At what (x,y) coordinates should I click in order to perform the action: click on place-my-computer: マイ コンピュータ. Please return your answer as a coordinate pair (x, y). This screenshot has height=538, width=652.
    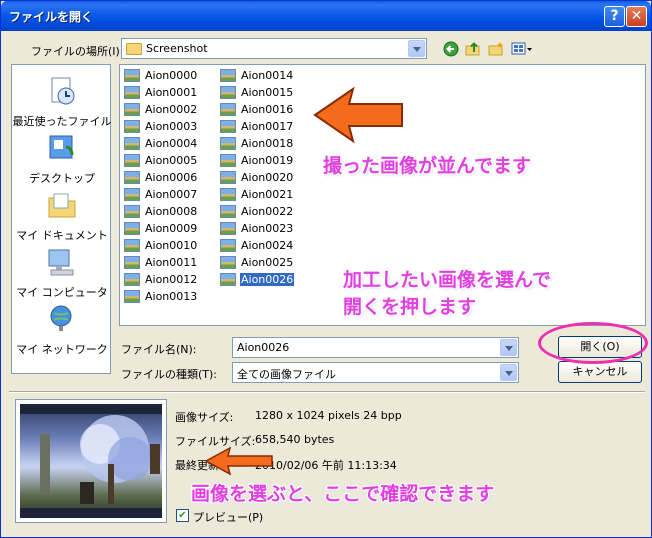
    Looking at the image, I should click on (62, 273).